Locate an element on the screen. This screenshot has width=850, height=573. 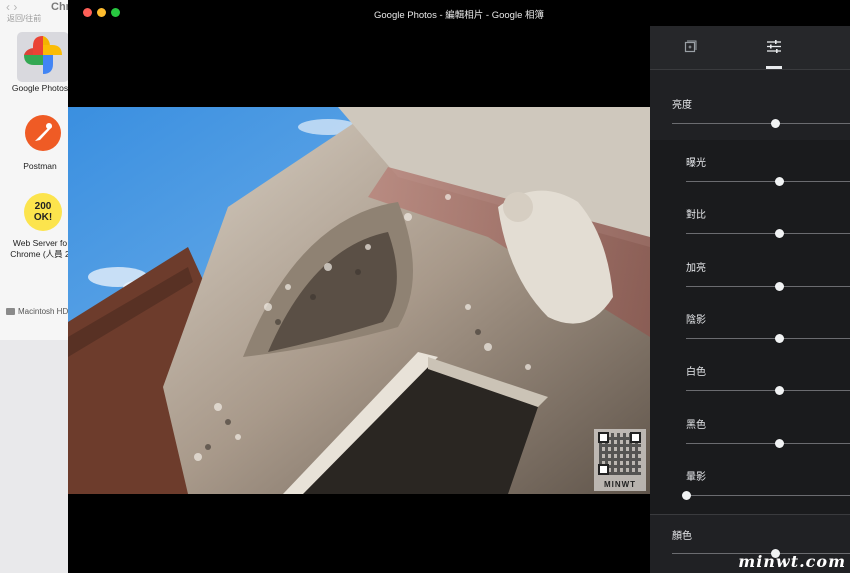
disk-item: Macintosh HD is located at coordinates (37, 311).